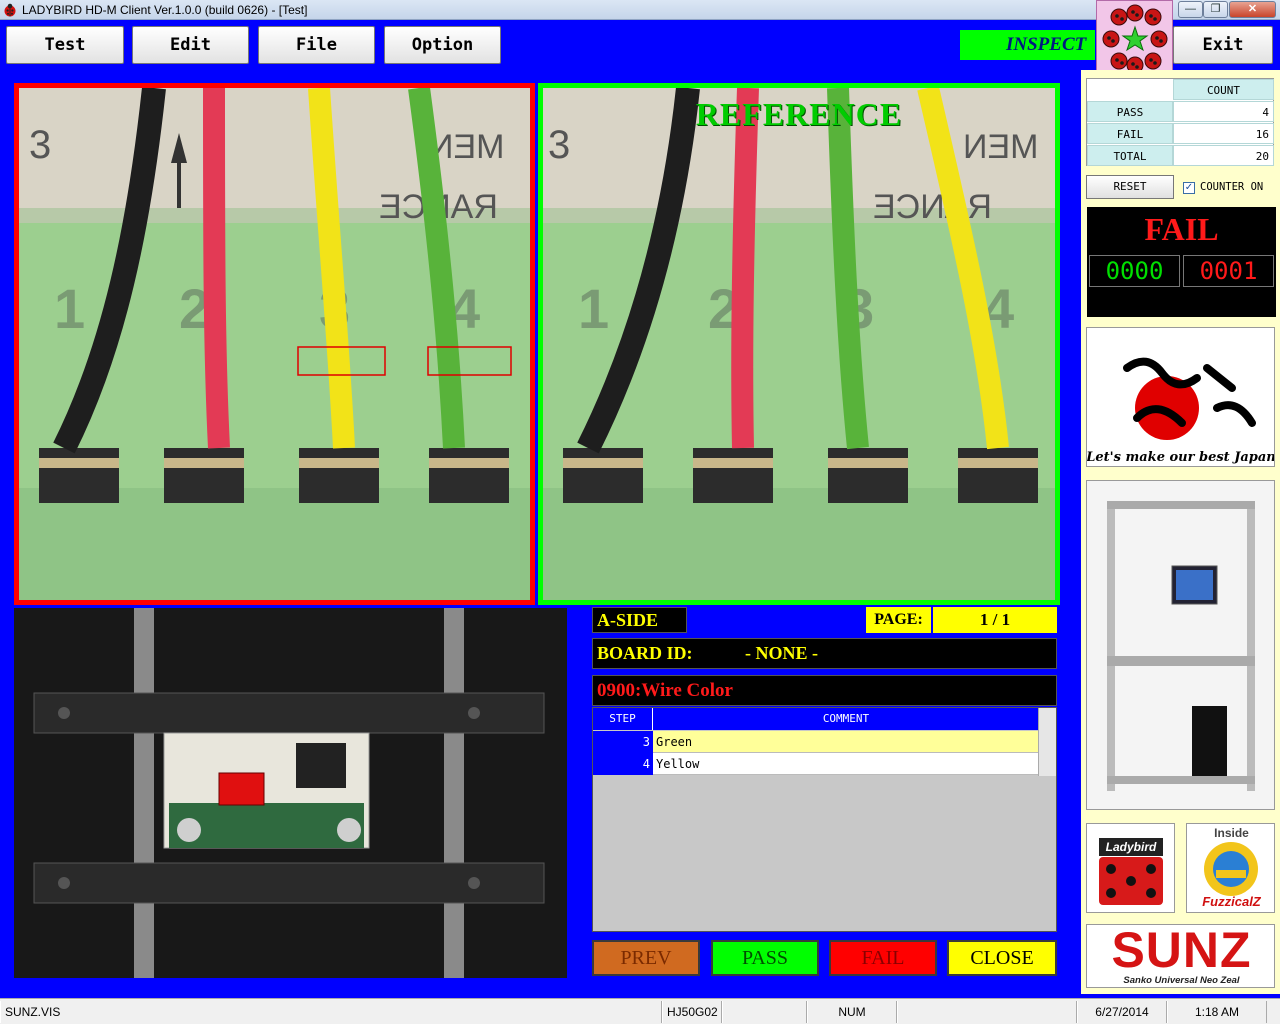  What do you see at coordinates (1180, 397) in the screenshot?
I see `japan-campaign-logo: Let's make our best Japan` at bounding box center [1180, 397].